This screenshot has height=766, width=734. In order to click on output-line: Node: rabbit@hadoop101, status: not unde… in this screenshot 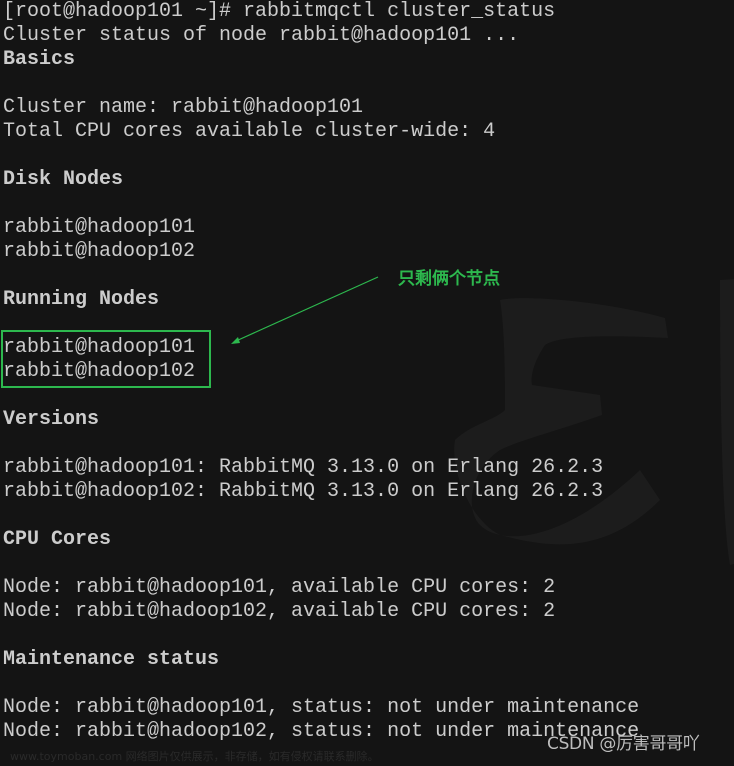, I will do `click(321, 707)`.